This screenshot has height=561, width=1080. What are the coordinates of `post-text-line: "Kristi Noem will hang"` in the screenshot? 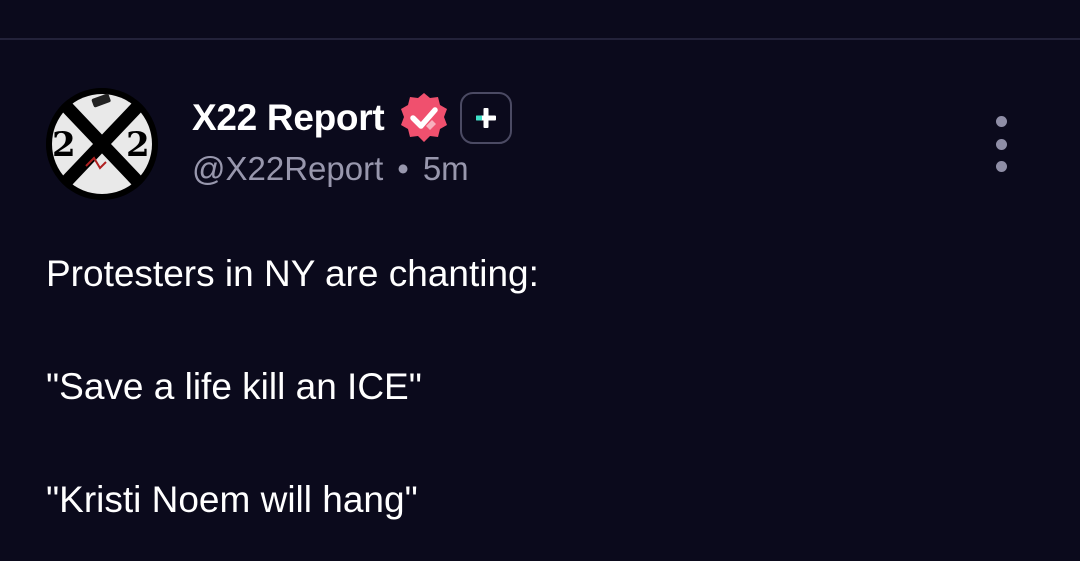 It's located at (232, 499).